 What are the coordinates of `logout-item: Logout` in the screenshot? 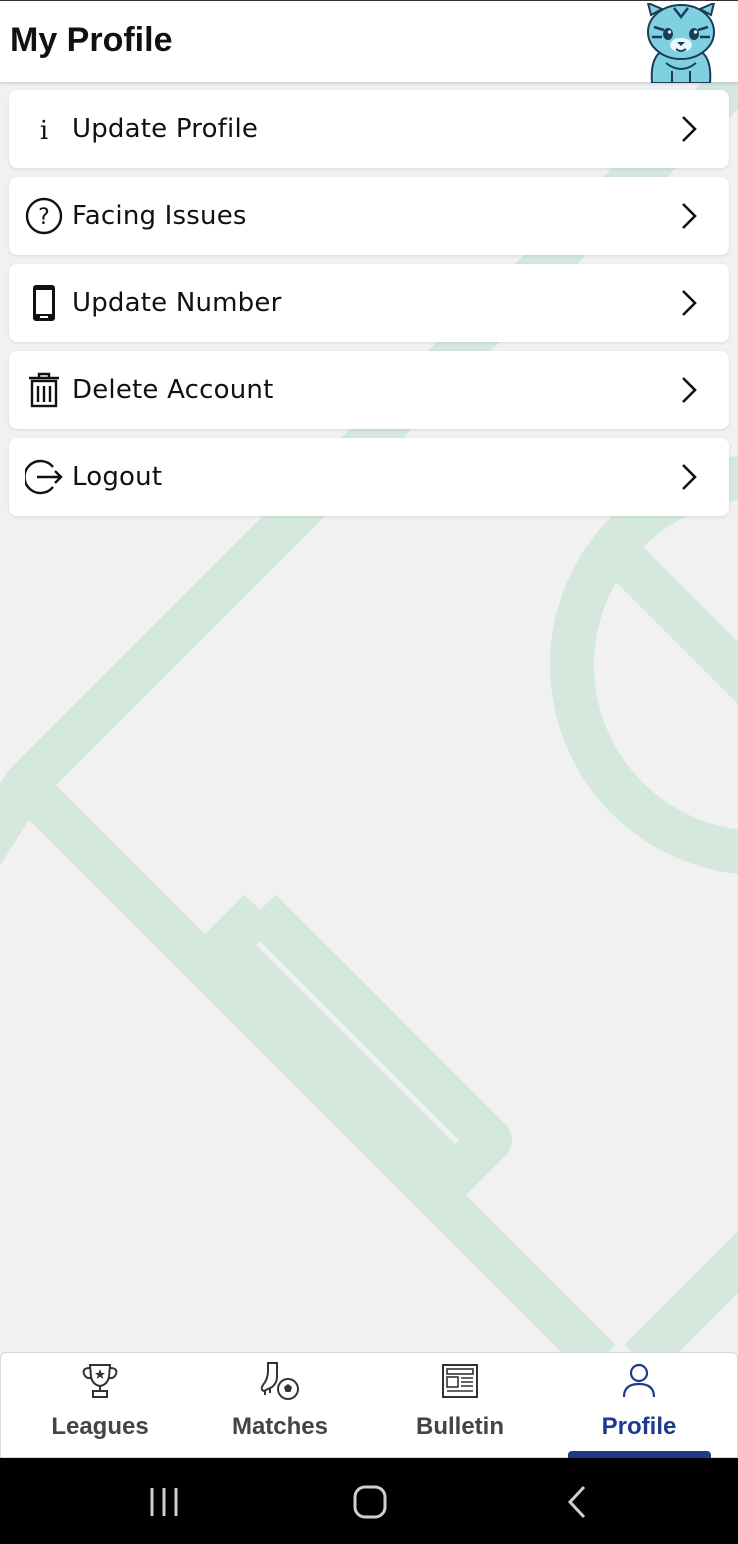 It's located at (369, 477).